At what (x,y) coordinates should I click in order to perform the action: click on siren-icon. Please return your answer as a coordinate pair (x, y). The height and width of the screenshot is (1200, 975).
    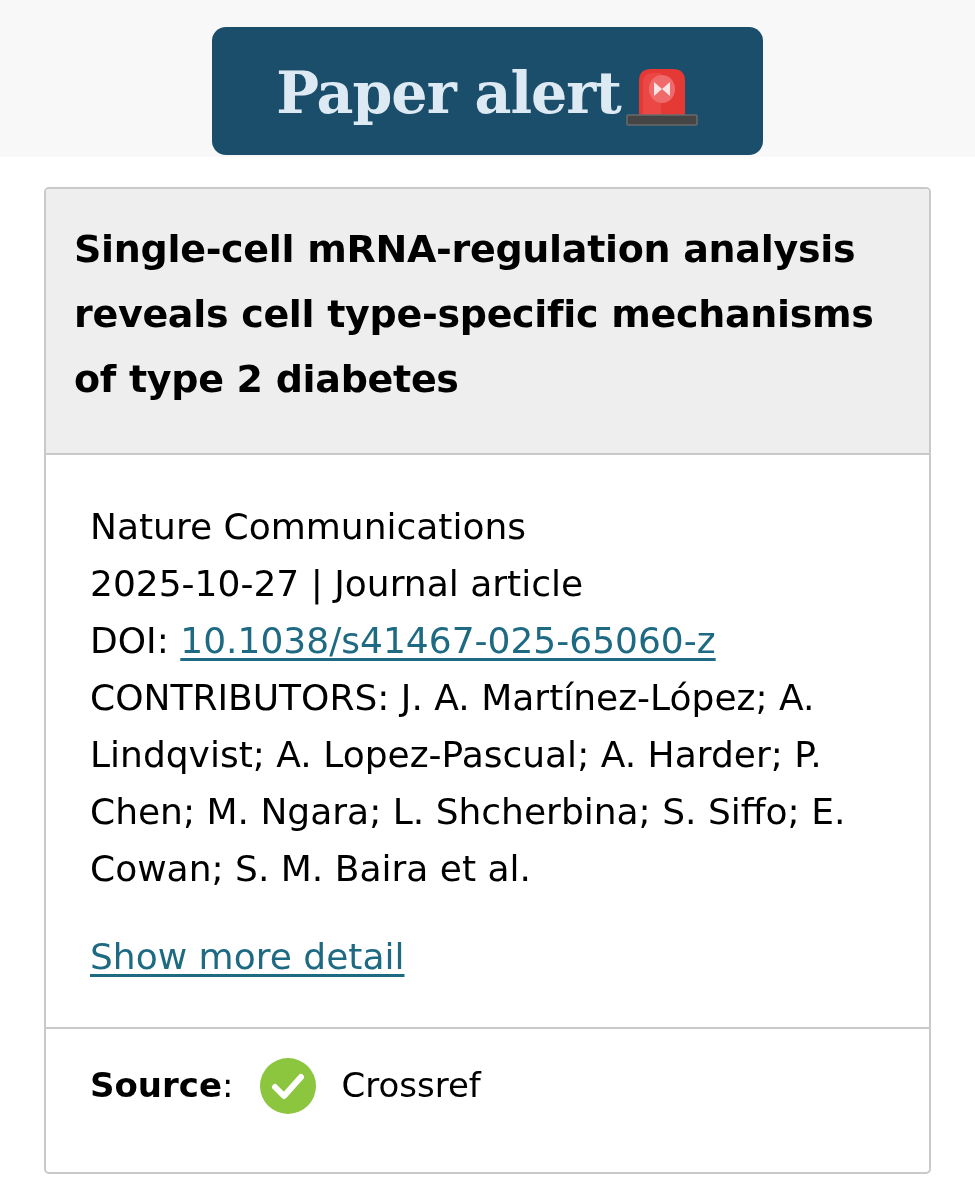
    Looking at the image, I should click on (661, 97).